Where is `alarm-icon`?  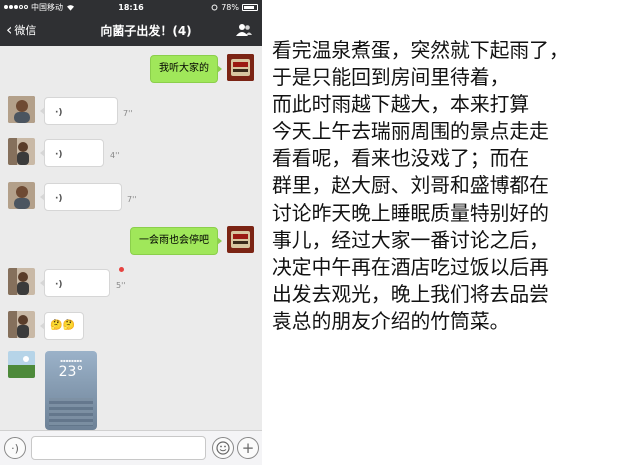 alarm-icon is located at coordinates (214, 7).